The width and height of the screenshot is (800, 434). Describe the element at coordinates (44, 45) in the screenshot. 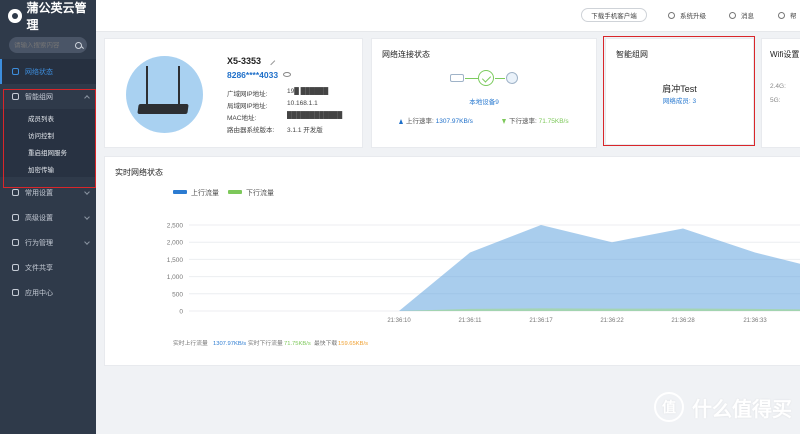

I see `search-input` at that location.